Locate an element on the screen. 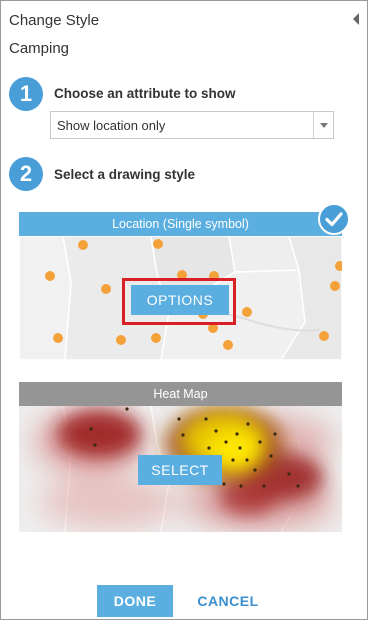 This screenshot has height=620, width=368. select-dropdown-button is located at coordinates (323, 125).